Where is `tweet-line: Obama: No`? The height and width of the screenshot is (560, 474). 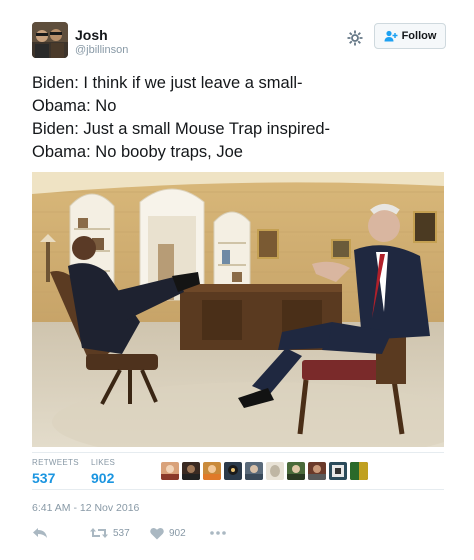
tweet-line: Obama: No is located at coordinates (74, 106).